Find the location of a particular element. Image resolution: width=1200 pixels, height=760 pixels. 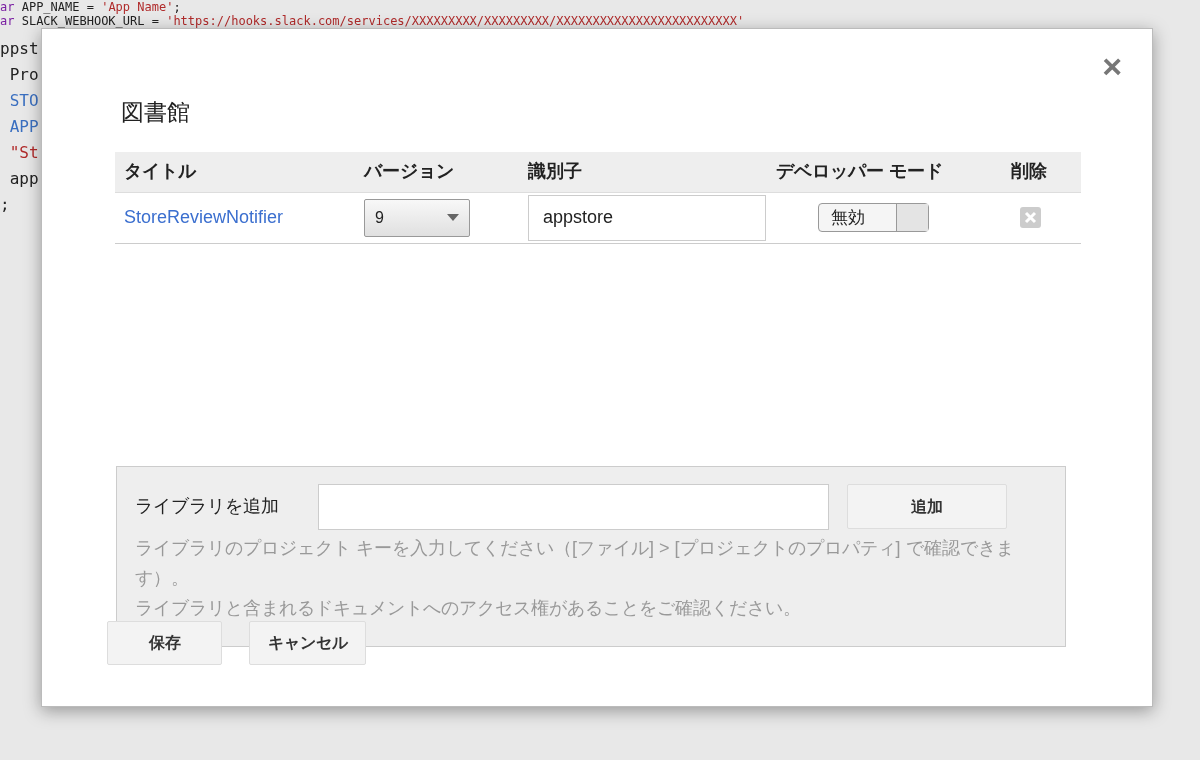

code-text: APP_NAME = is located at coordinates (57, 7).